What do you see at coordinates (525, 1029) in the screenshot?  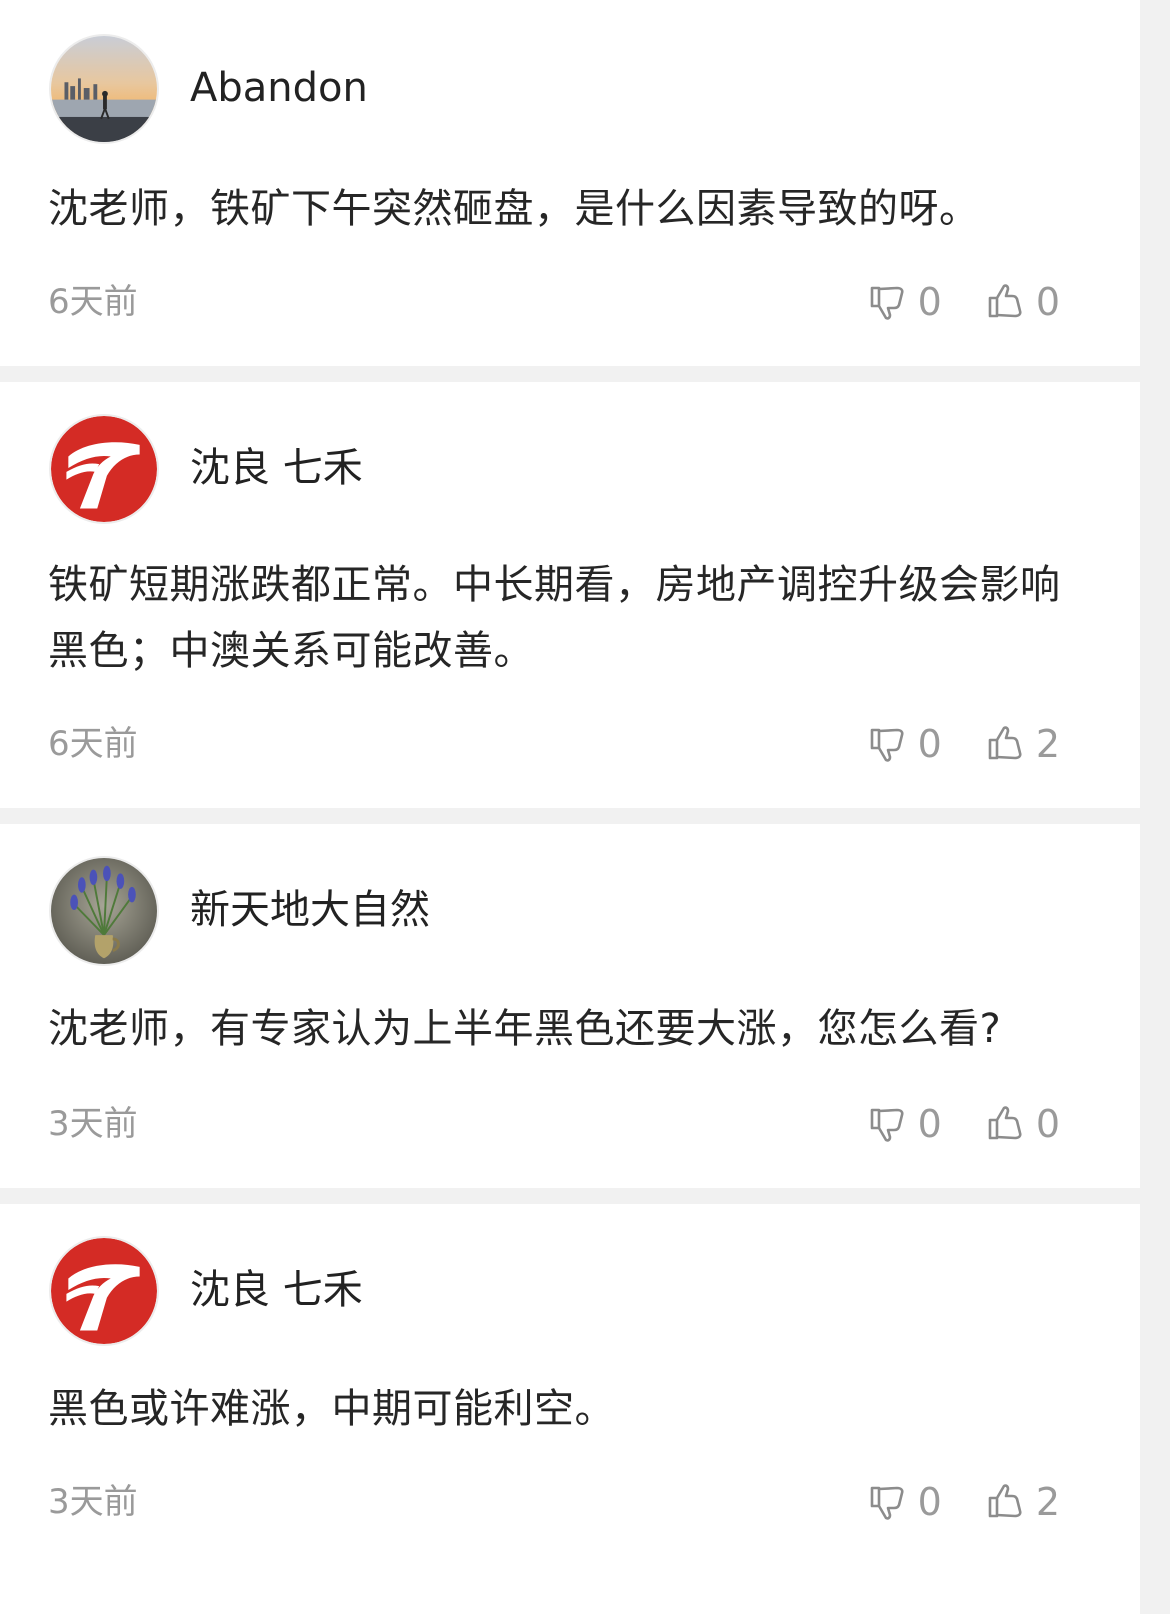 I see `comment-text: 沈老师，有专家认为上半年黑色还要大涨，您怎么看?` at bounding box center [525, 1029].